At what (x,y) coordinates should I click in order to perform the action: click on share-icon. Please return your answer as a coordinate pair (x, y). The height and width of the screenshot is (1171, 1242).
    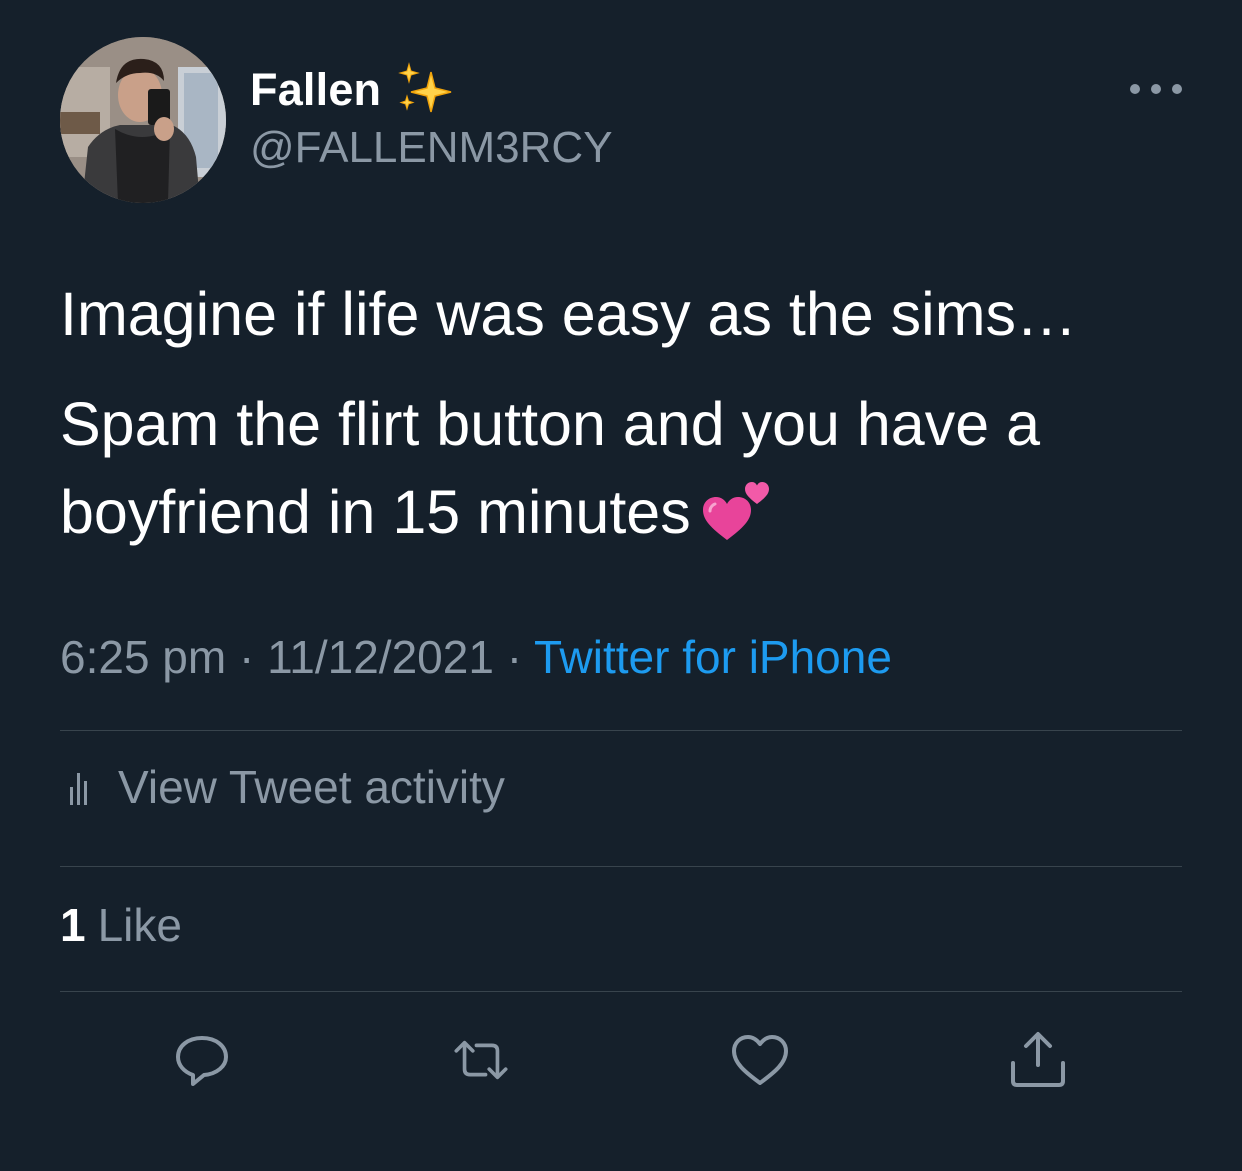
    Looking at the image, I should click on (1038, 1059).